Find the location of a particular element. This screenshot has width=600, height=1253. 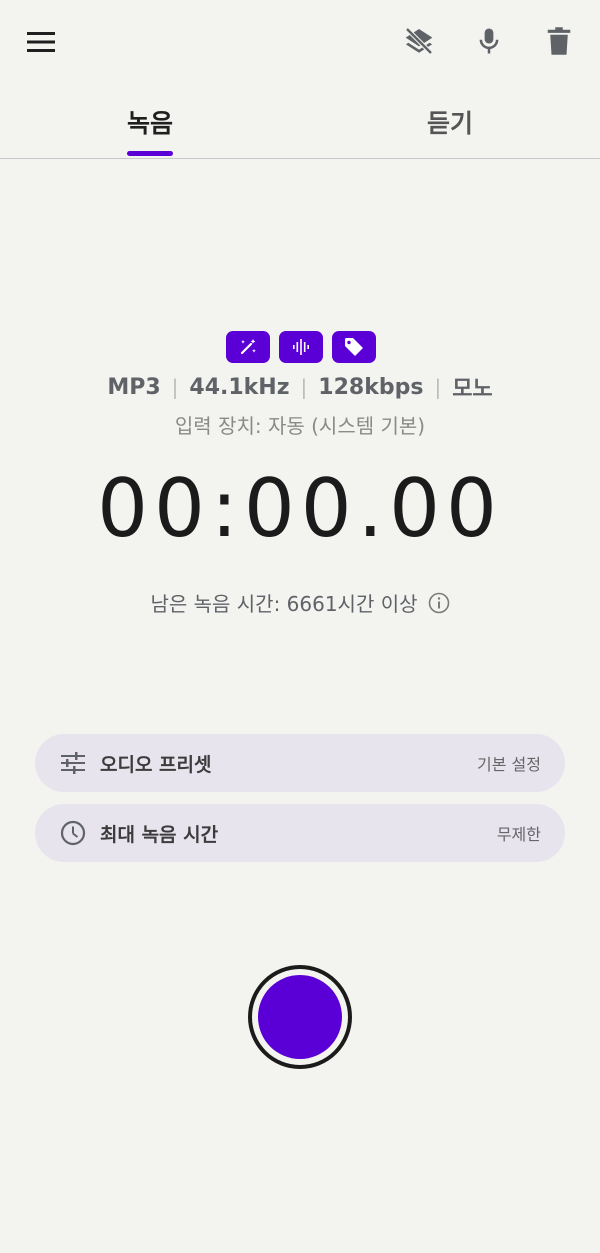

feature-badges is located at coordinates (301, 347).